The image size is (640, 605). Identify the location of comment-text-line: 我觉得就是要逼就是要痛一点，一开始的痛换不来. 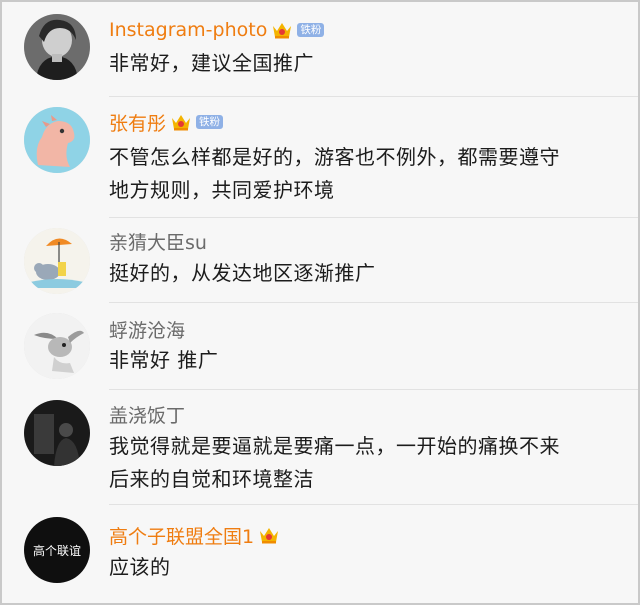
(334, 446).